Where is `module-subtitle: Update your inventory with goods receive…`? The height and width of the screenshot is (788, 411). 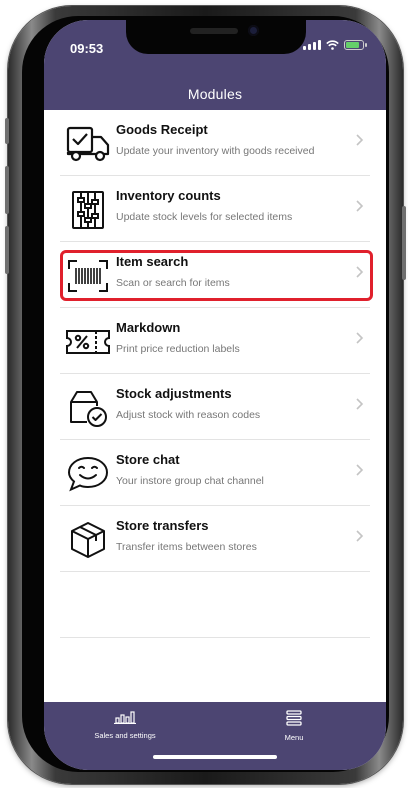
module-subtitle: Update your inventory with goods receive… is located at coordinates (215, 151).